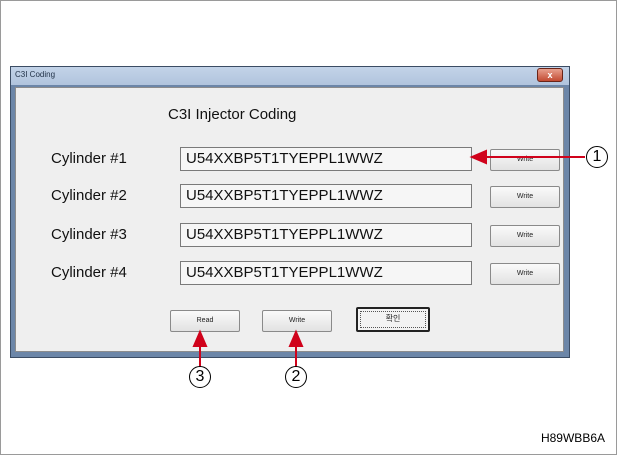 The width and height of the screenshot is (617, 455). Describe the element at coordinates (597, 157) in the screenshot. I see `callout-1: 1` at that location.